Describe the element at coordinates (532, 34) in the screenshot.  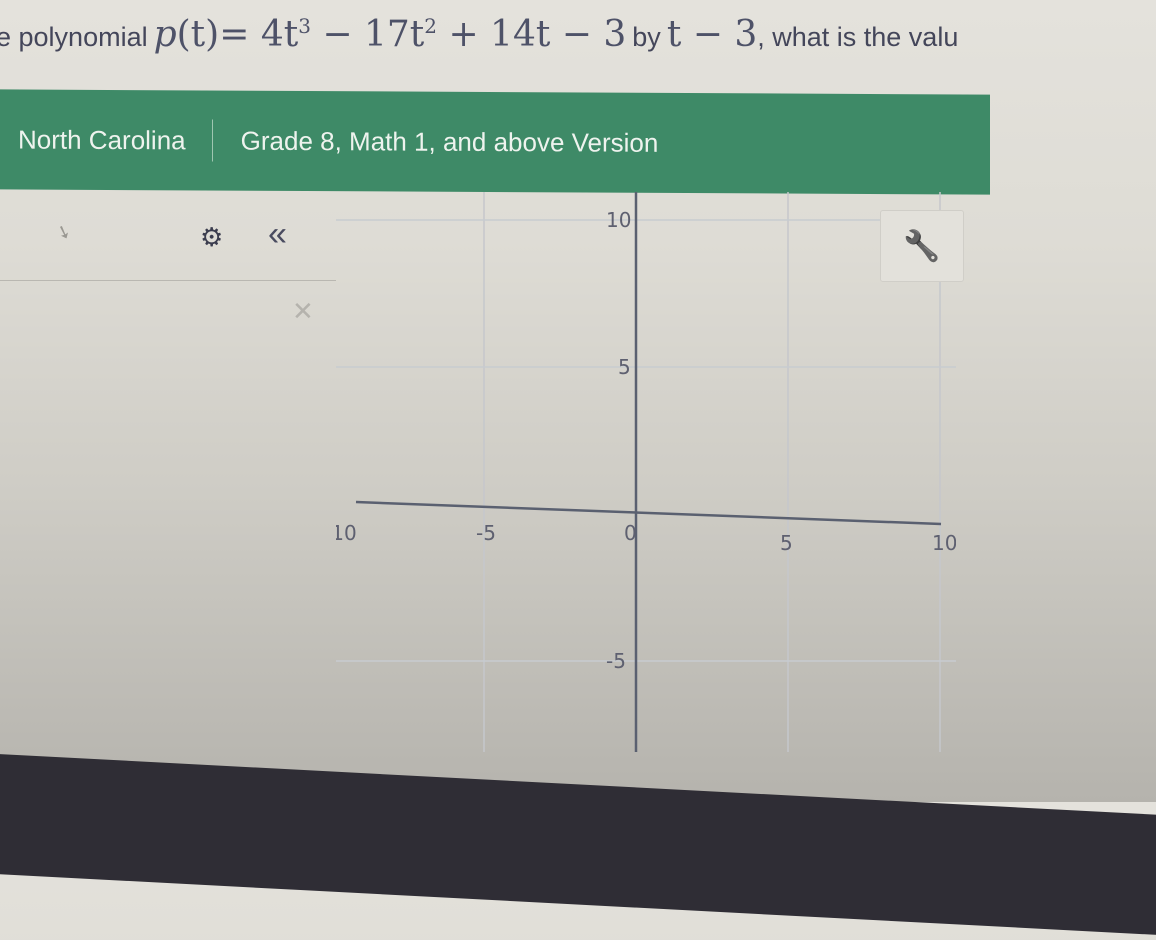
I see `term-linear-constant: + 14t − 3` at that location.